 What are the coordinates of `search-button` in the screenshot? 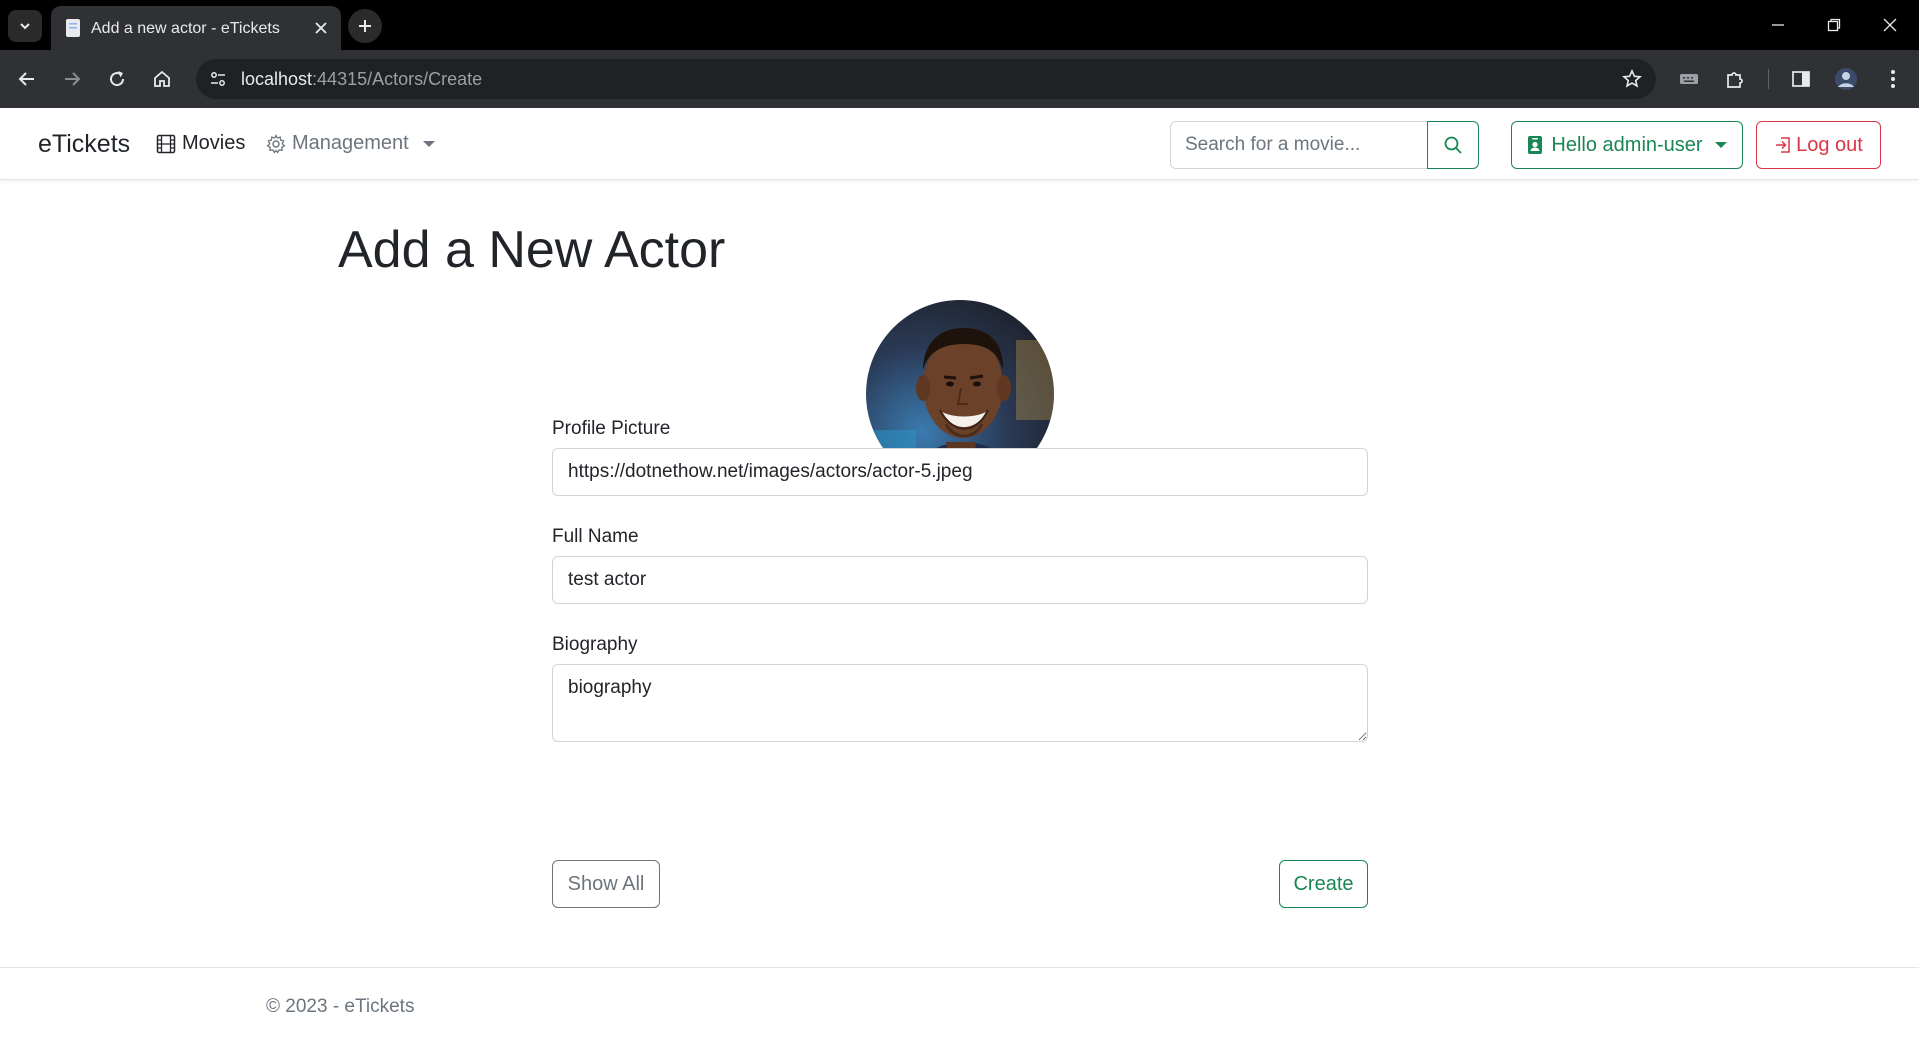 It's located at (1453, 145).